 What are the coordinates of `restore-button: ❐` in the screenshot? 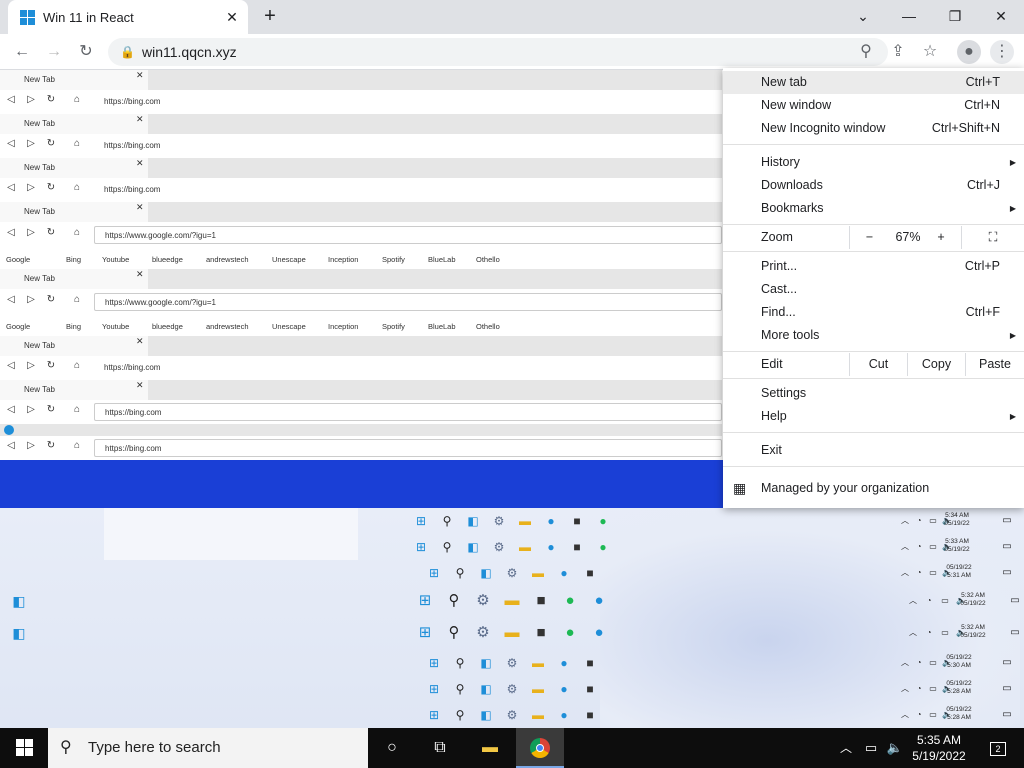 It's located at (955, 16).